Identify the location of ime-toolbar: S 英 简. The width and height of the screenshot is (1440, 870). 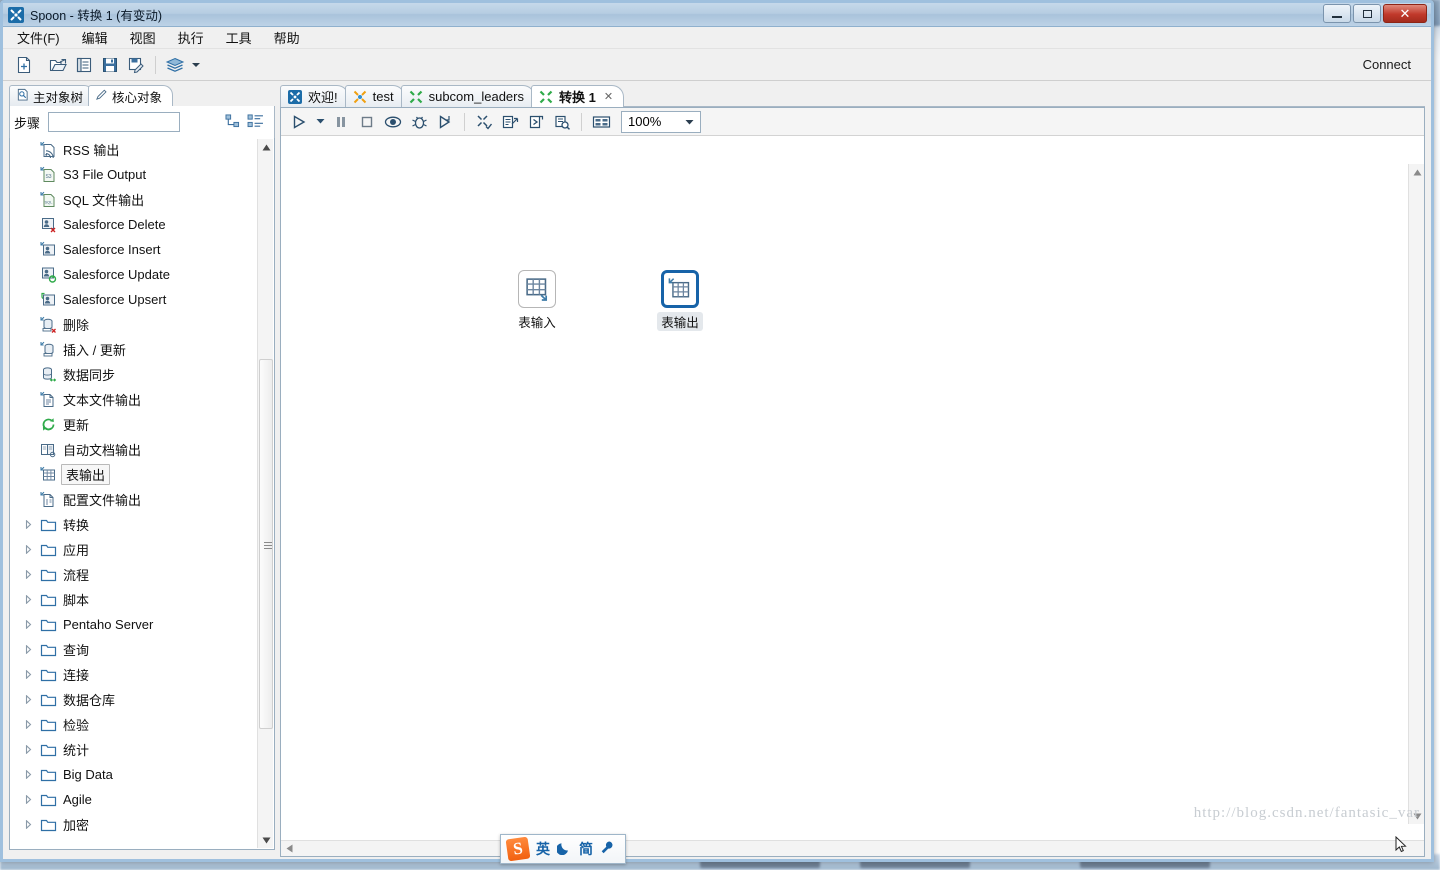
(563, 849).